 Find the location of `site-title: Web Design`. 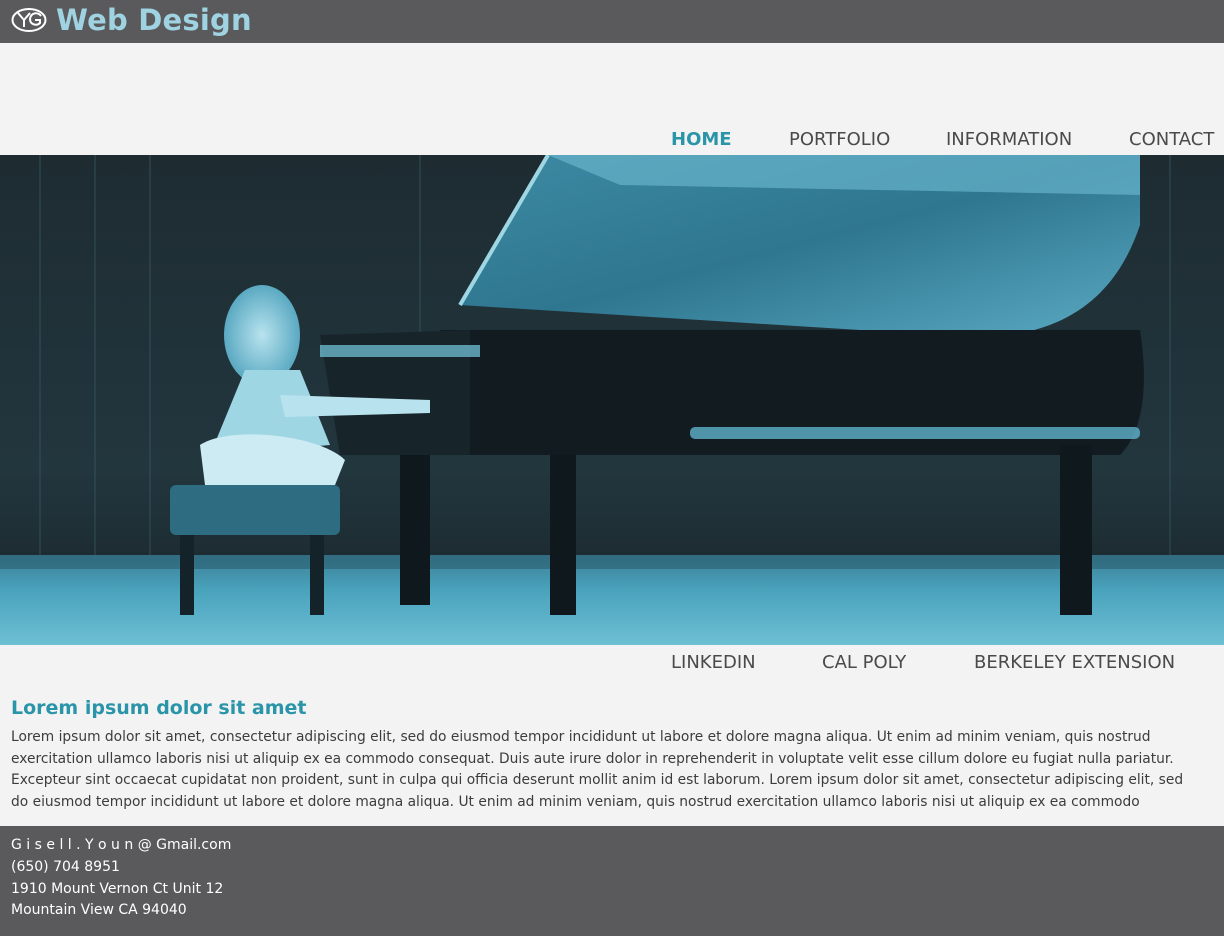

site-title: Web Design is located at coordinates (154, 20).